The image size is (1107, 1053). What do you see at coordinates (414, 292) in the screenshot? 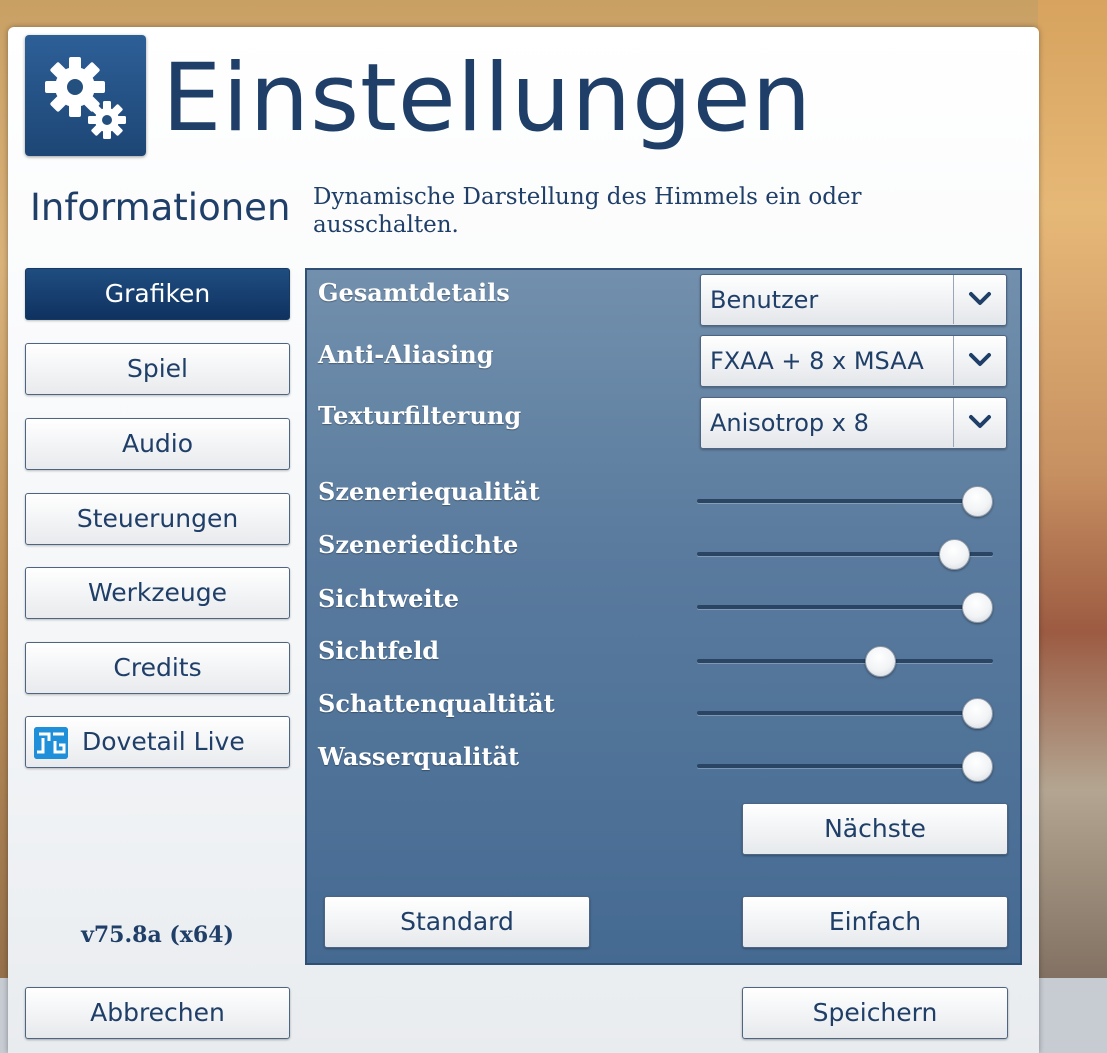
I see `setting-label-gesamtdetails: Gesamtdetails` at bounding box center [414, 292].